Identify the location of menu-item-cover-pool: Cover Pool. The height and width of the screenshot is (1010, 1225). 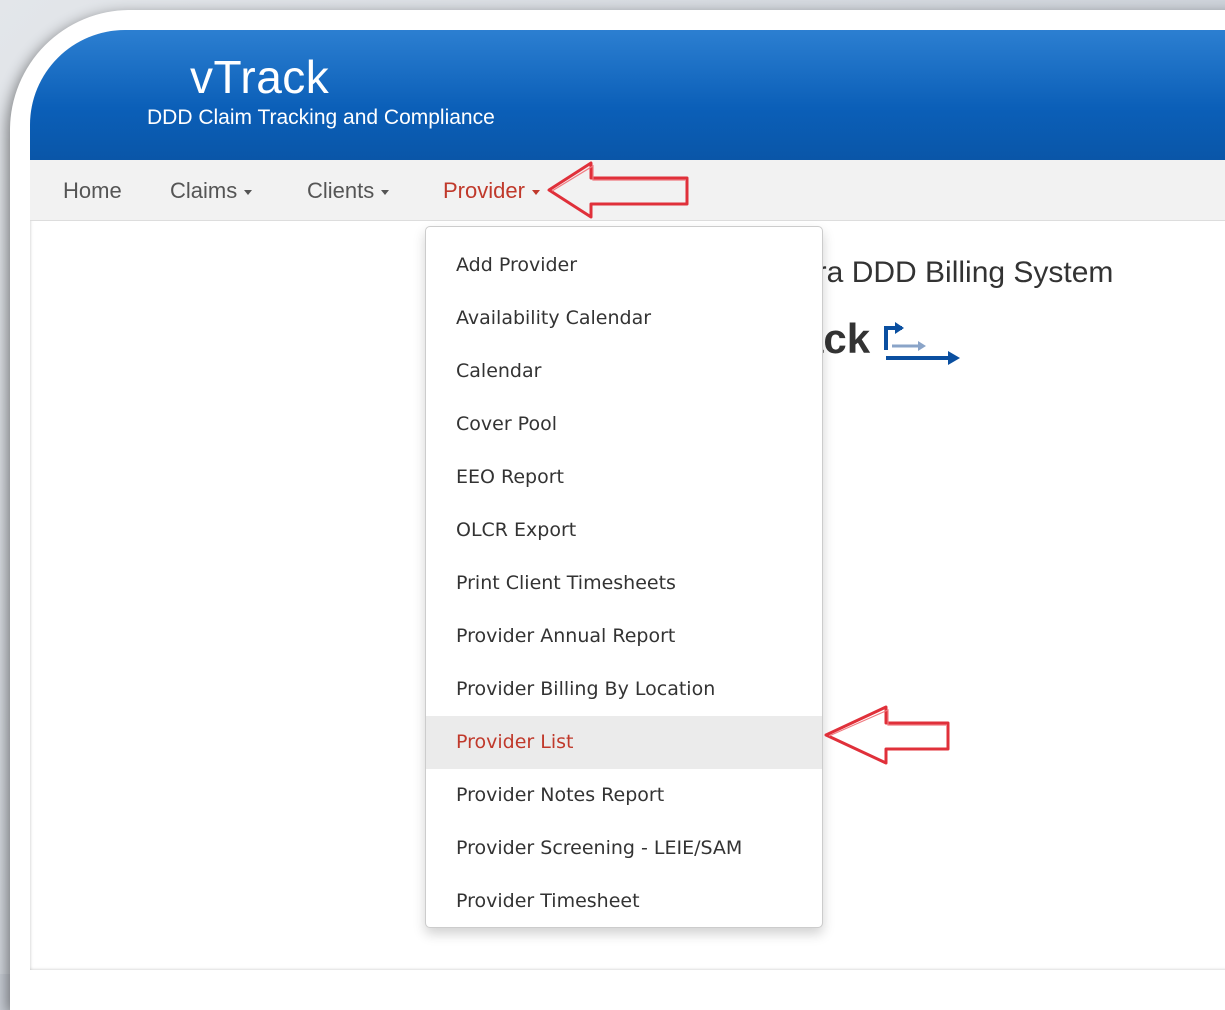
(624, 424).